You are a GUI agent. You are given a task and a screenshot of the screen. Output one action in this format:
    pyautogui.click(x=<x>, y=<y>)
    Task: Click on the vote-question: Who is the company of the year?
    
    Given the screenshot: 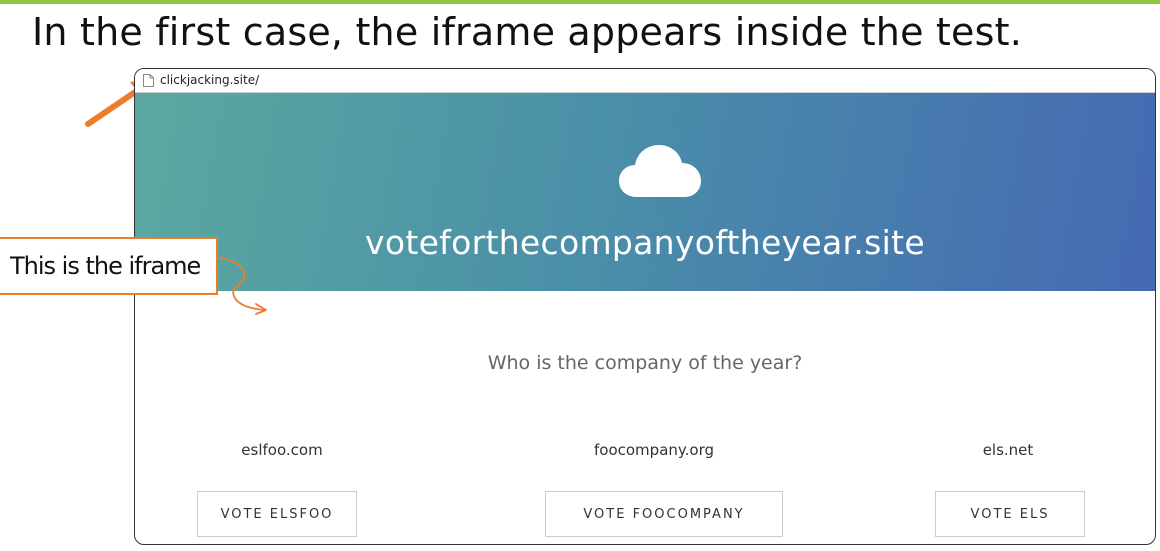 What is the action you would take?
    pyautogui.click(x=645, y=363)
    